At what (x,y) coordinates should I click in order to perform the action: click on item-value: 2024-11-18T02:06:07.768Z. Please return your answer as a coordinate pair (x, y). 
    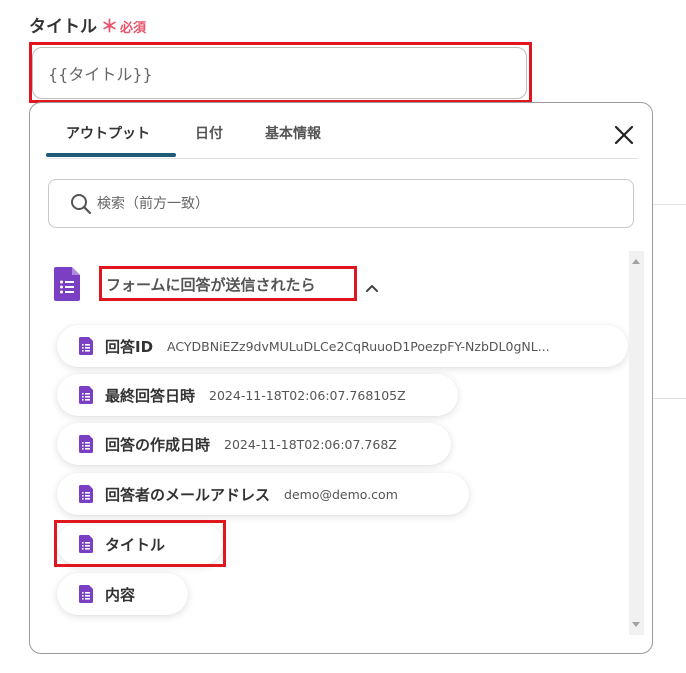
    Looking at the image, I should click on (310, 444).